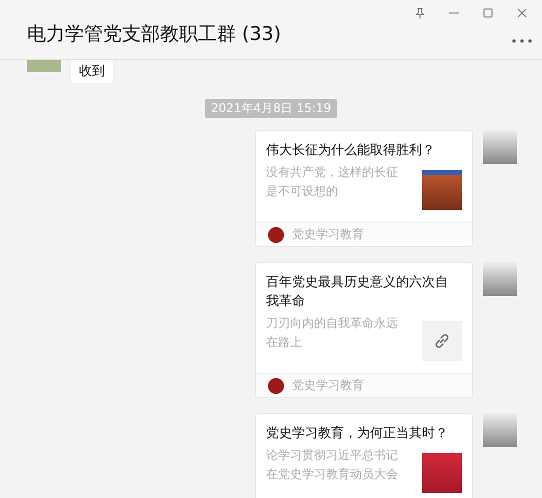 The image size is (542, 498). I want to click on card-description: 没有共产党，这样的长征是不可设想的, so click(332, 182).